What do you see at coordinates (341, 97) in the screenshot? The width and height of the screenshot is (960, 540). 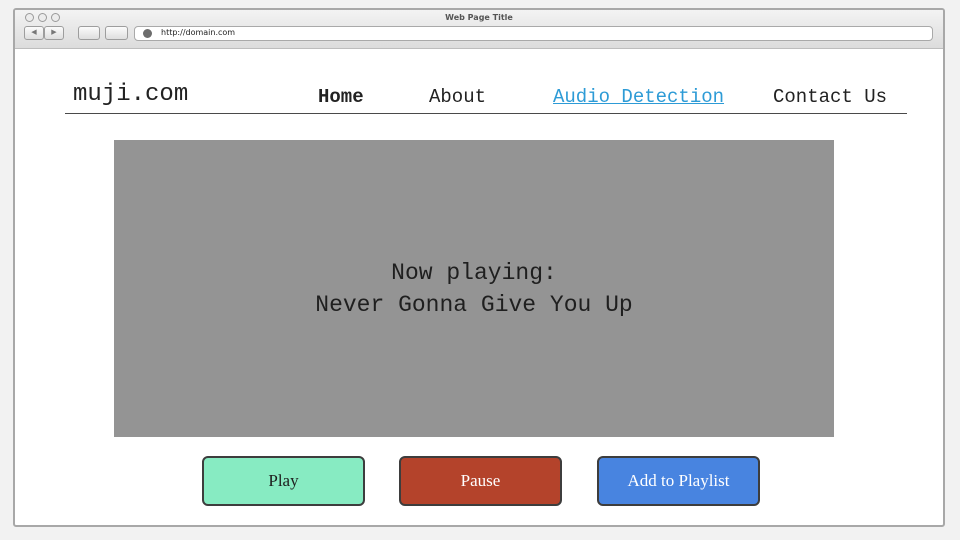 I see `nav-home-link: Home` at bounding box center [341, 97].